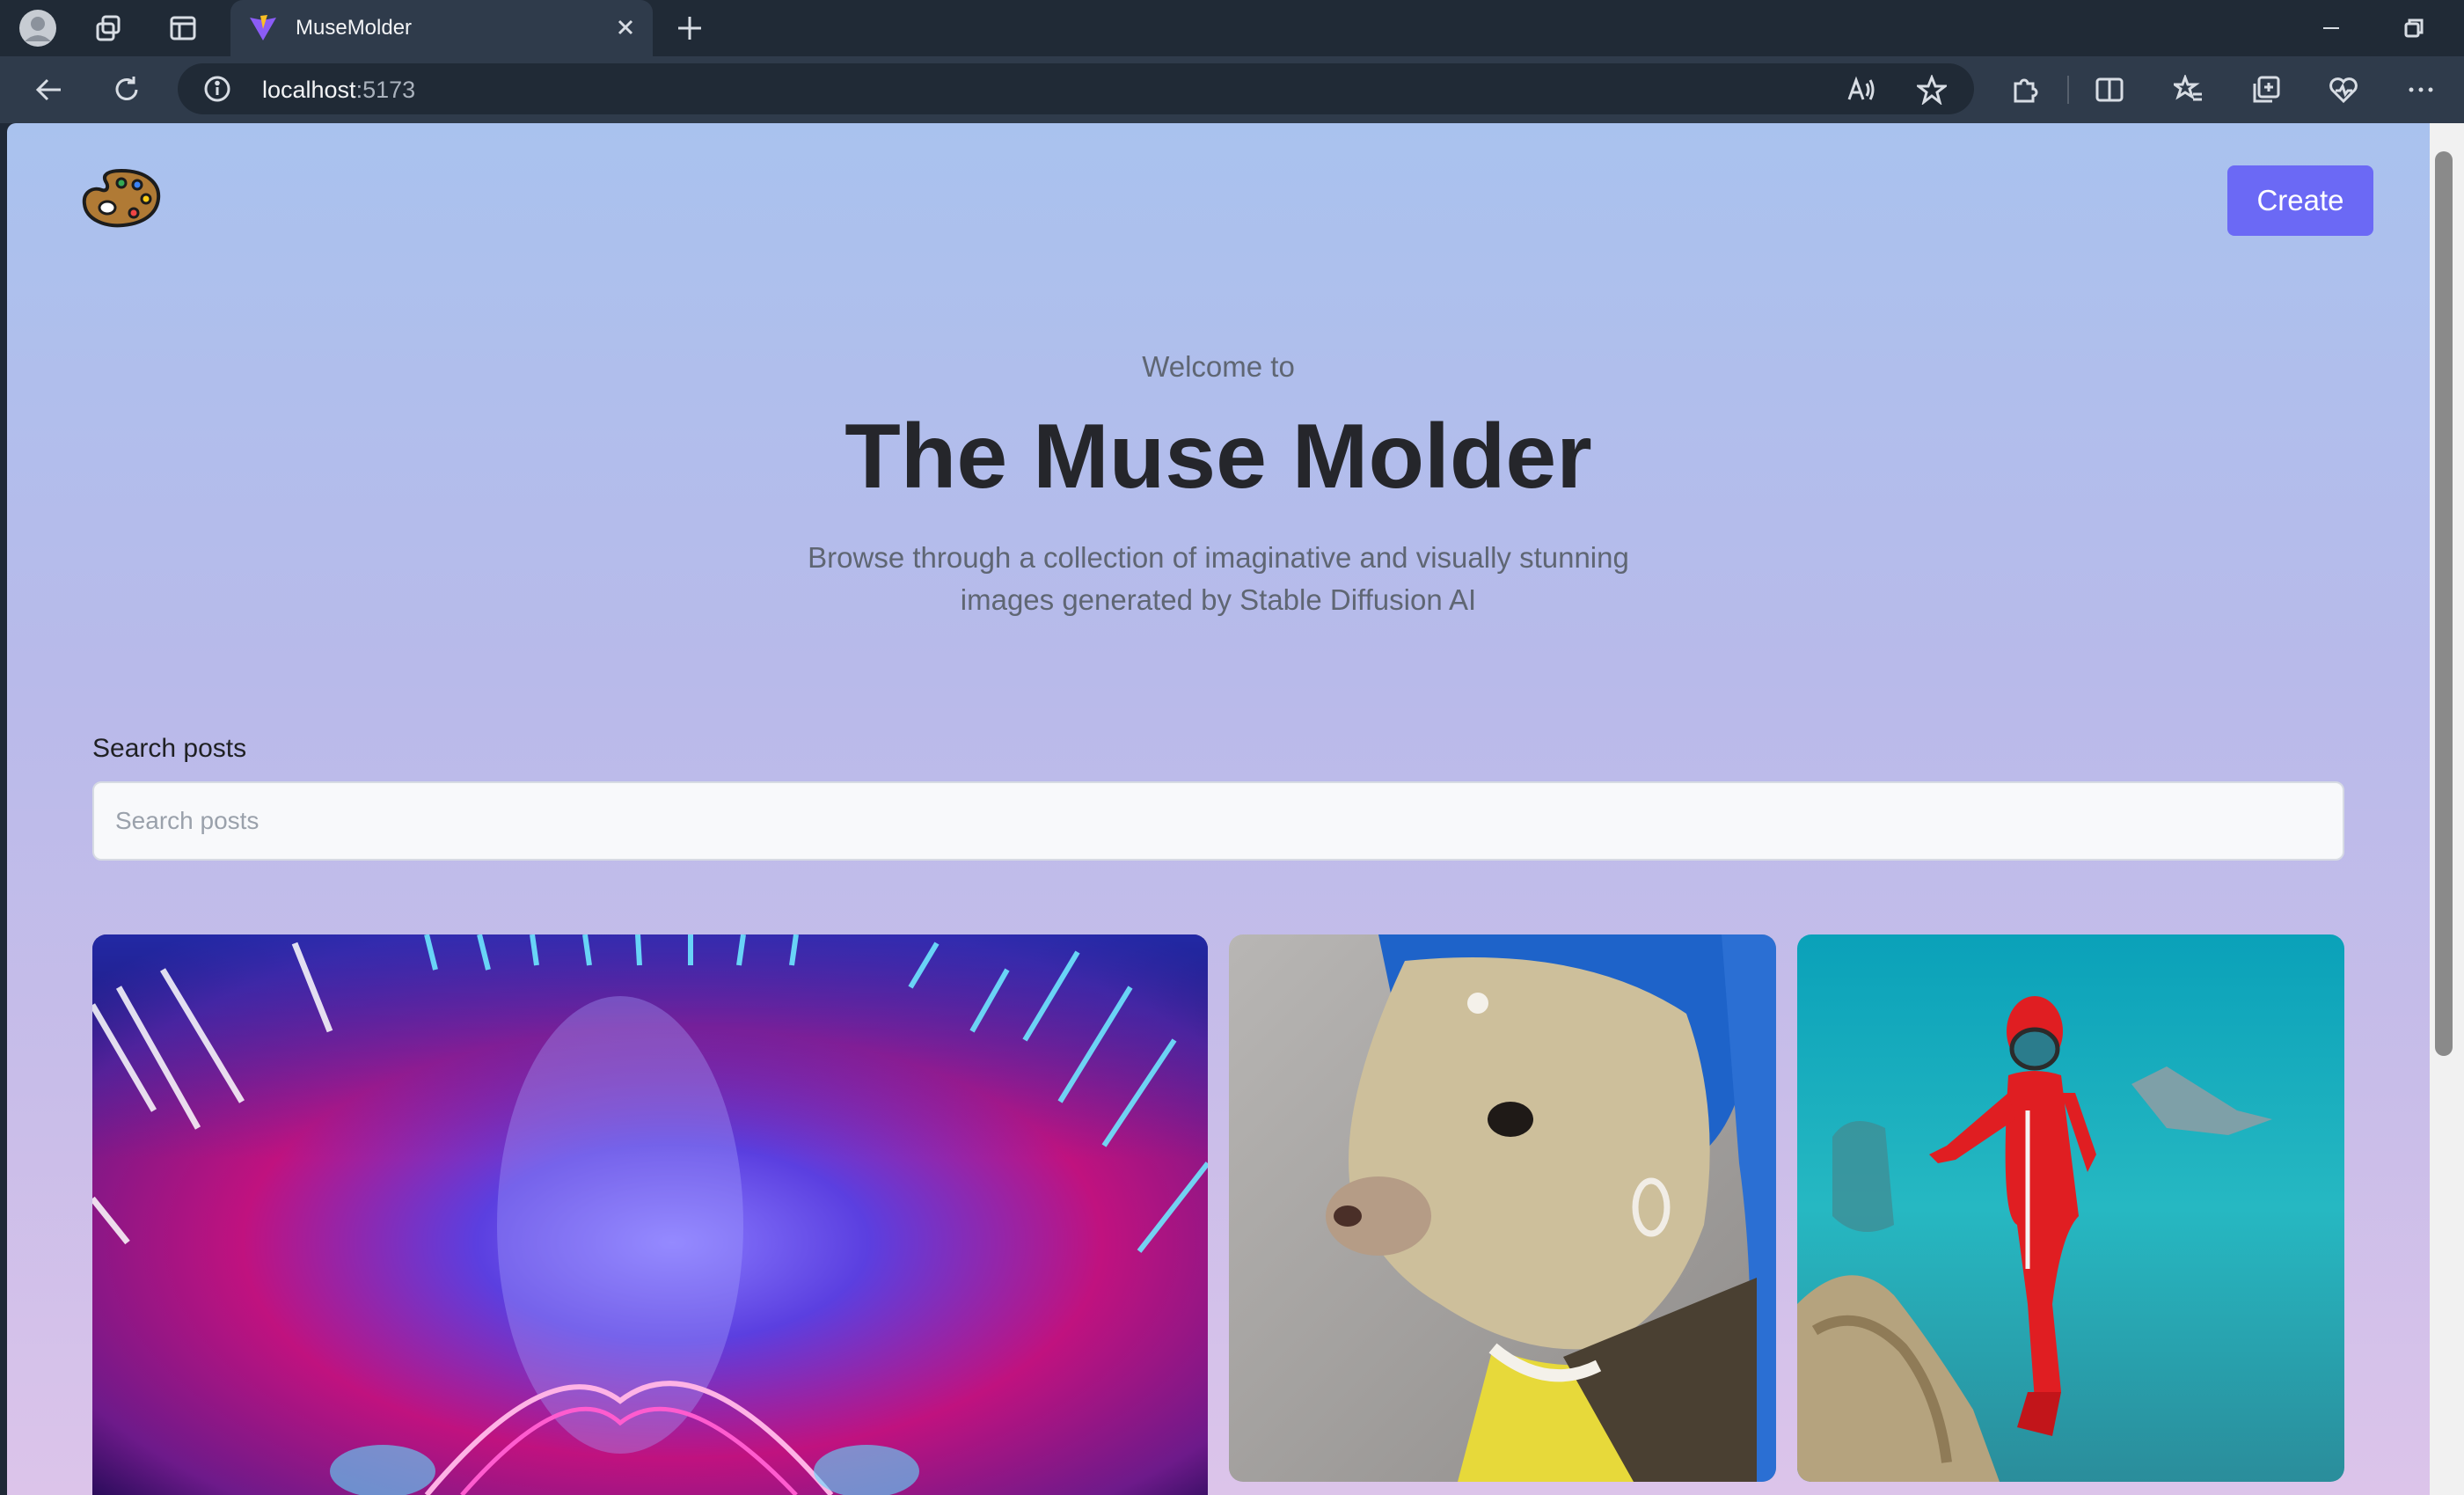 The height and width of the screenshot is (1495, 2464). What do you see at coordinates (2444, 603) in the screenshot?
I see `scrollbar-thumb` at bounding box center [2444, 603].